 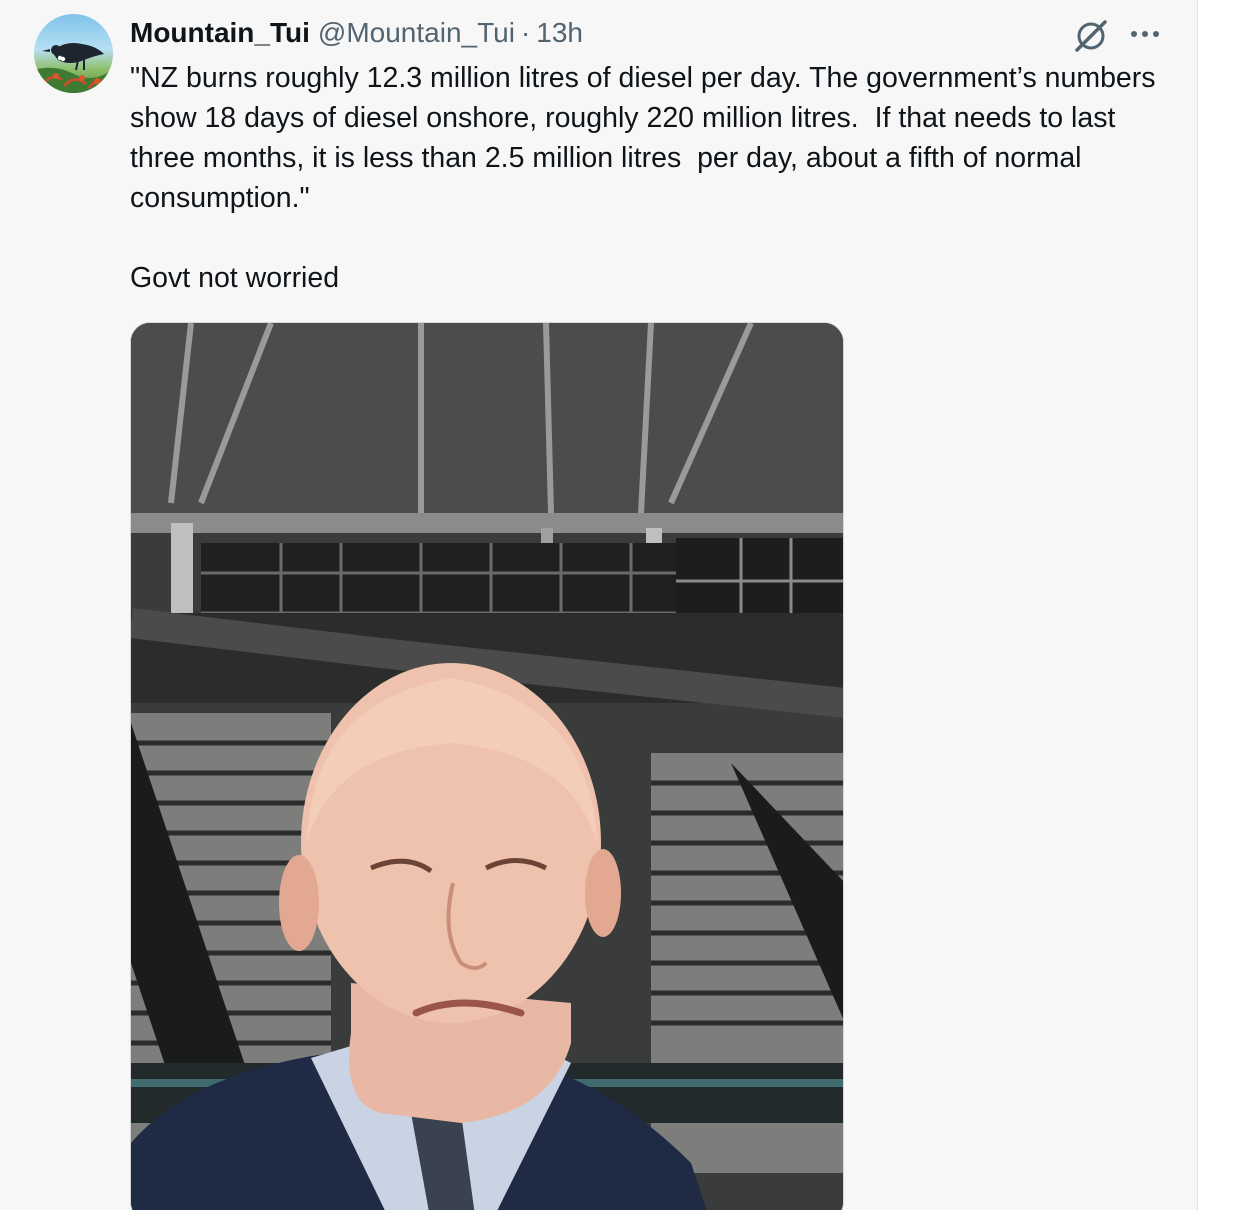 I want to click on tui-bird-icon, so click(x=73, y=68).